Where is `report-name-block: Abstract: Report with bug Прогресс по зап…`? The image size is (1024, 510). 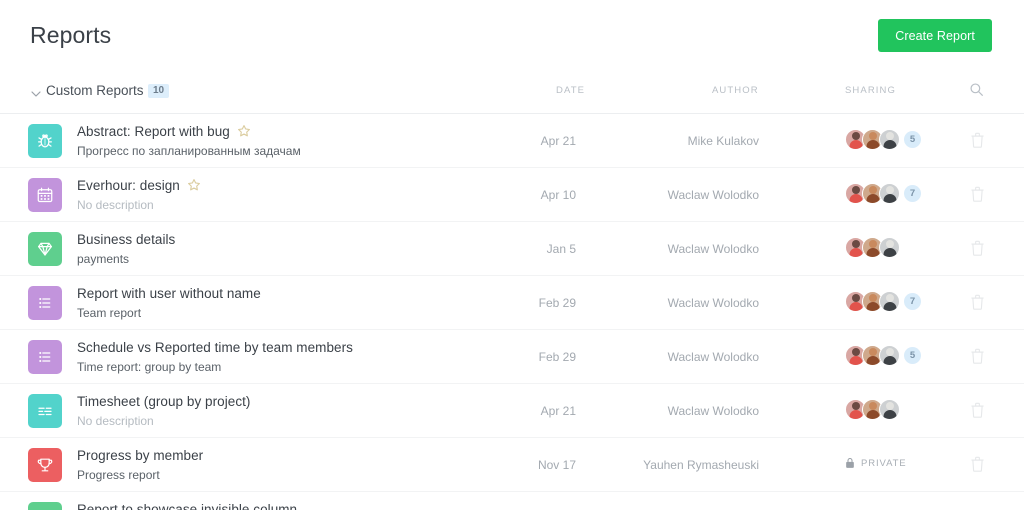 report-name-block: Abstract: Report with bug Прогресс по зап… is located at coordinates (189, 140).